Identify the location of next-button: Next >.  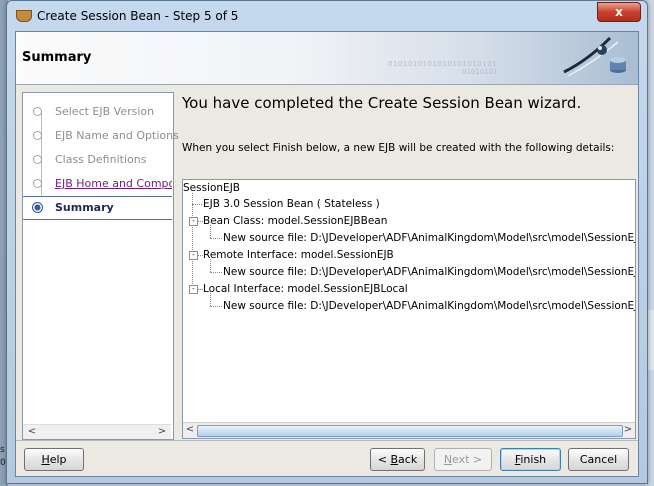
(463, 459).